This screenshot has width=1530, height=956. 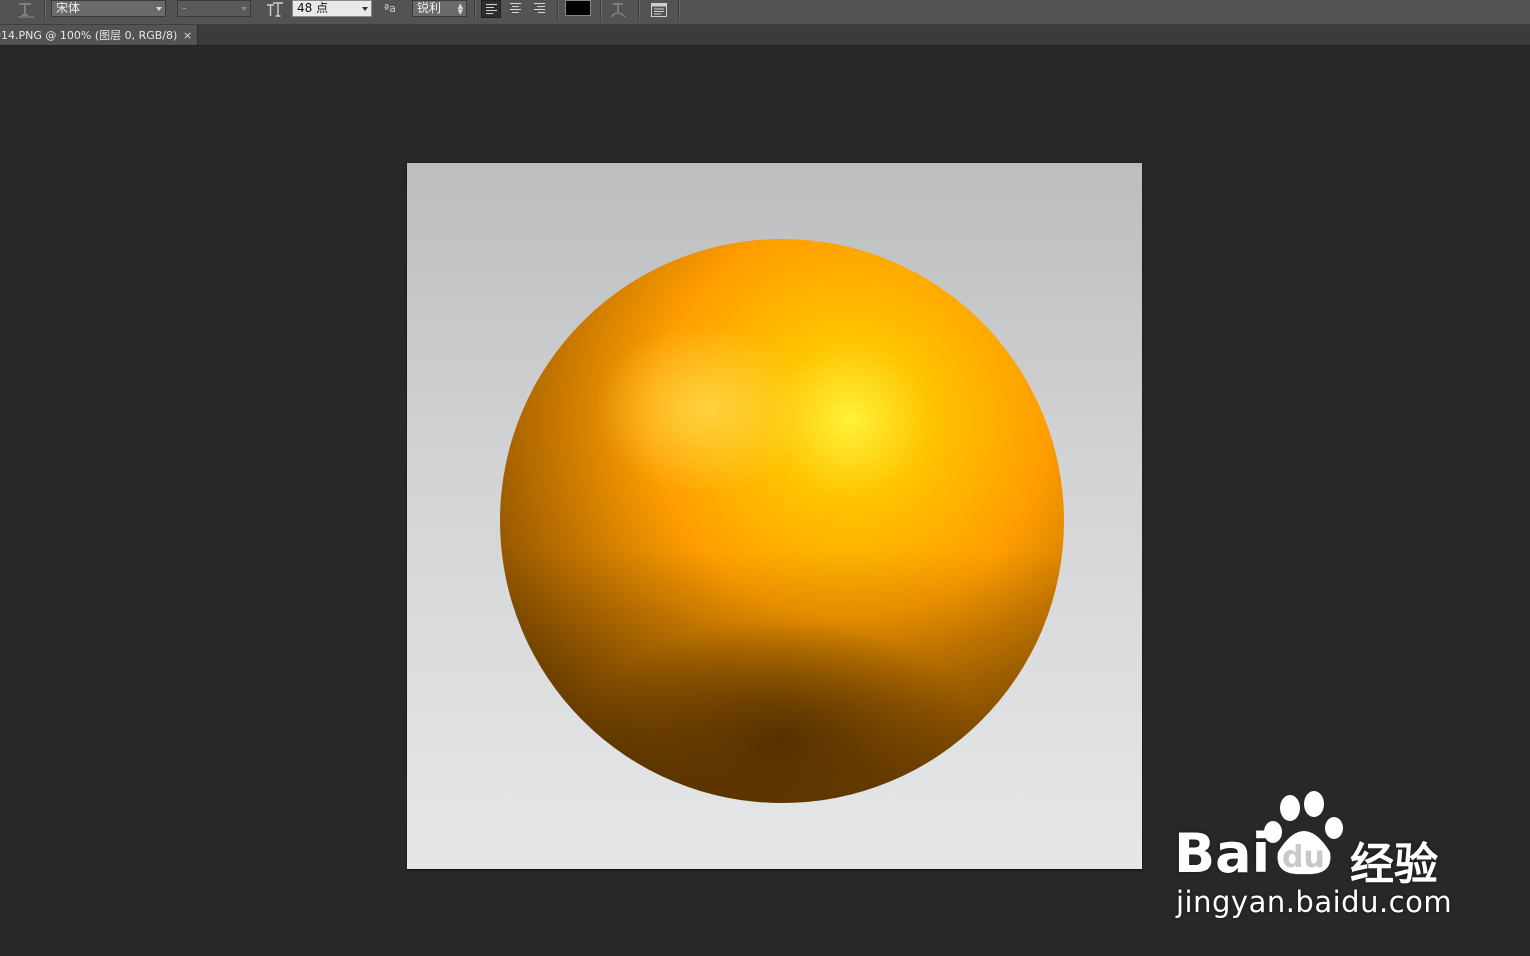 I want to click on align-right-button, so click(x=540, y=9).